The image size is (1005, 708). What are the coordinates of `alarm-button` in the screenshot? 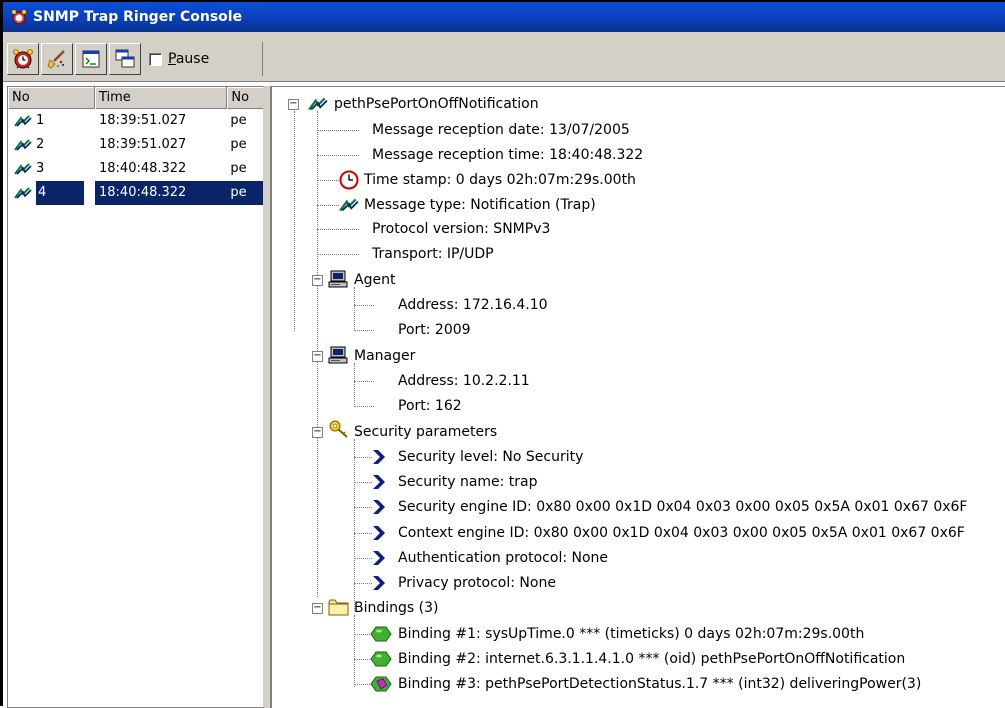 It's located at (23, 59).